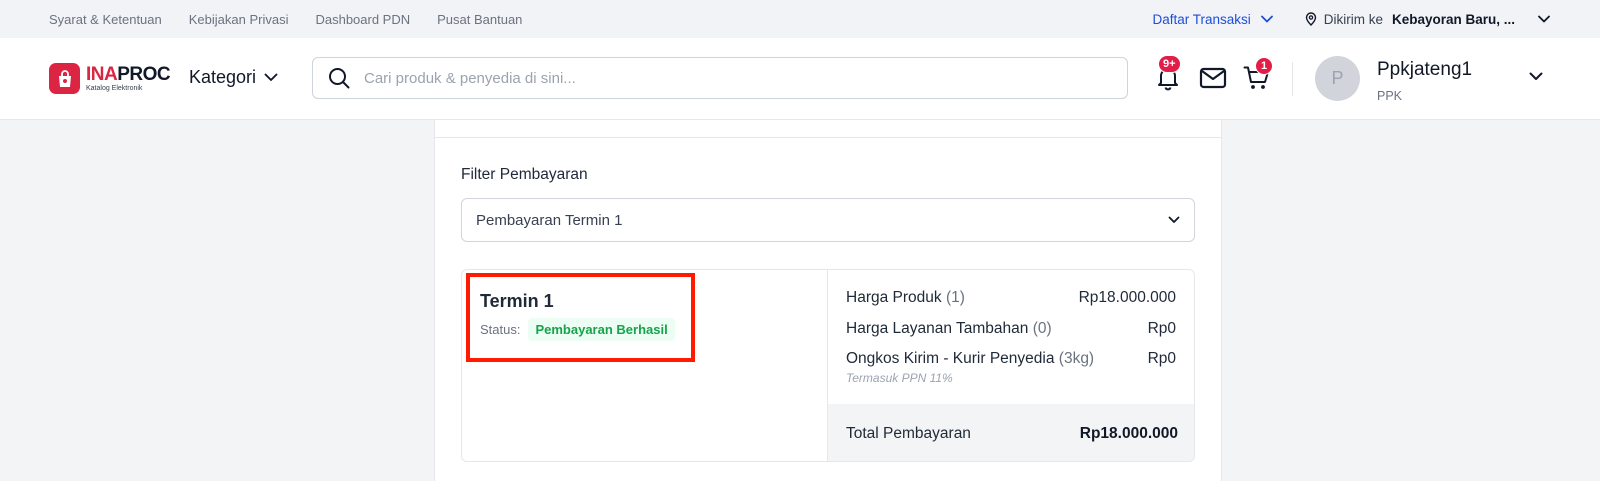 The image size is (1600, 481). Describe the element at coordinates (239, 19) in the screenshot. I see `link-privacy: Kebijakan Privasi` at that location.